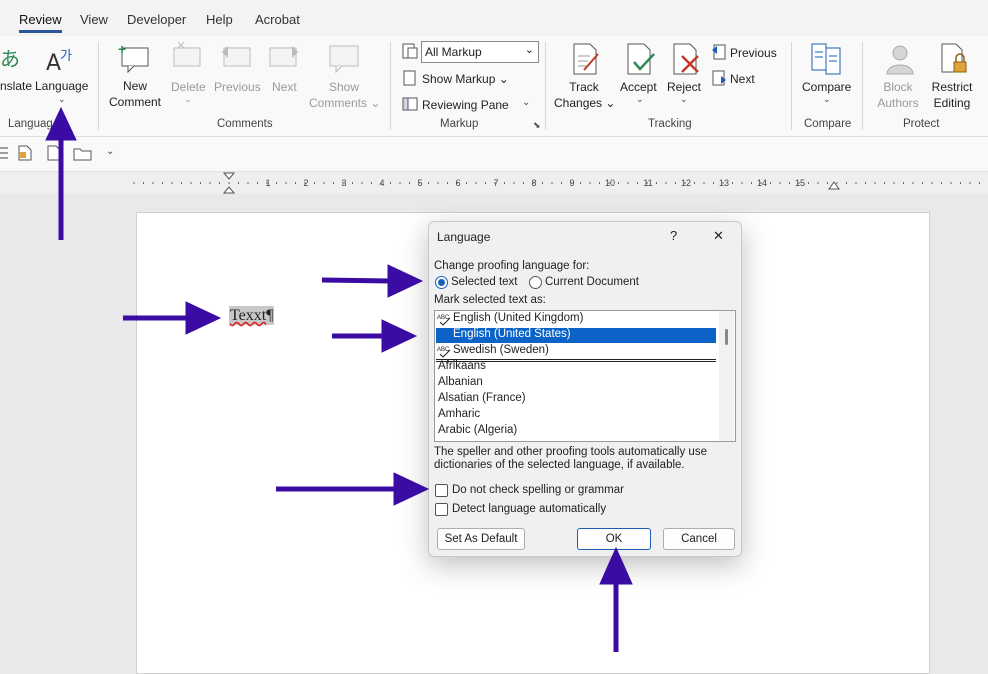 Image resolution: width=988 pixels, height=674 pixels. I want to click on arrow-language-button, so click(61, 173).